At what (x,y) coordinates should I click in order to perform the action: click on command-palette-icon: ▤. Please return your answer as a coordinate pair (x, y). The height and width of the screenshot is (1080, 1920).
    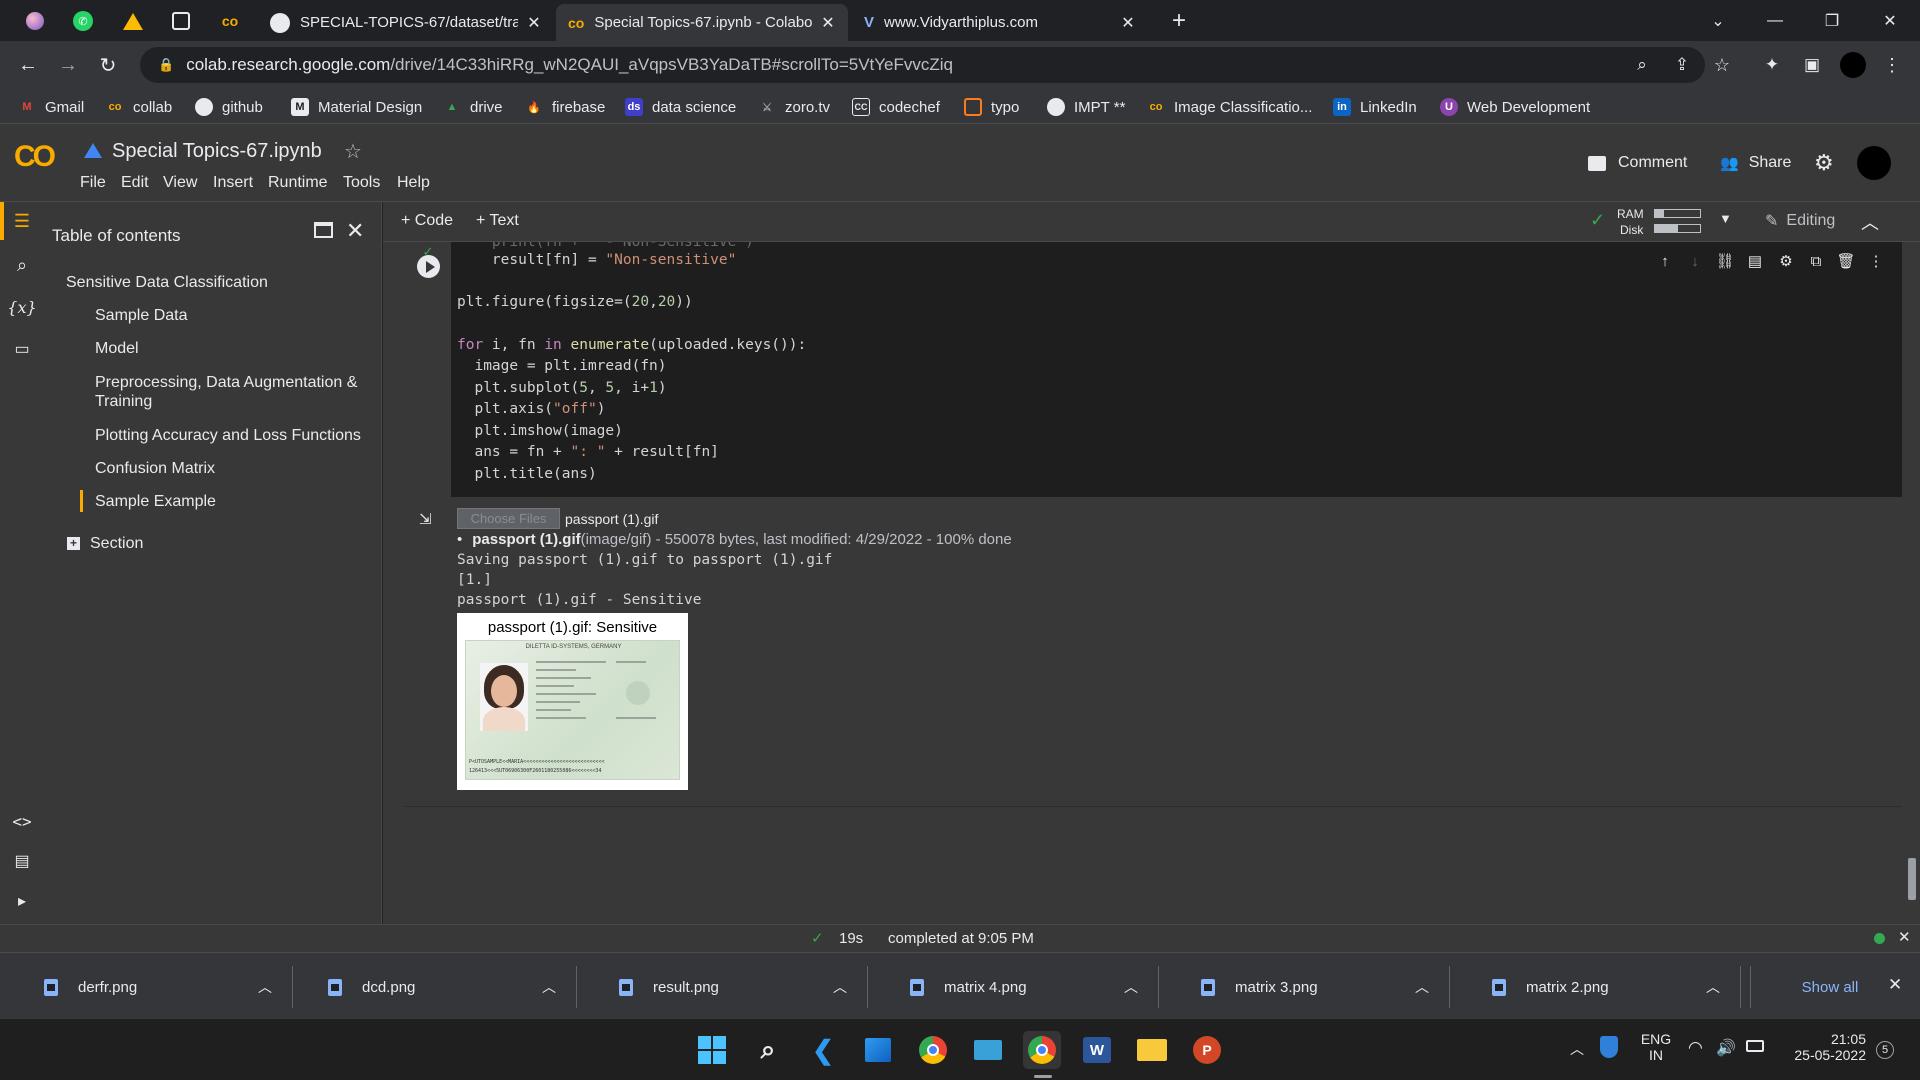
    Looking at the image, I should click on (22, 861).